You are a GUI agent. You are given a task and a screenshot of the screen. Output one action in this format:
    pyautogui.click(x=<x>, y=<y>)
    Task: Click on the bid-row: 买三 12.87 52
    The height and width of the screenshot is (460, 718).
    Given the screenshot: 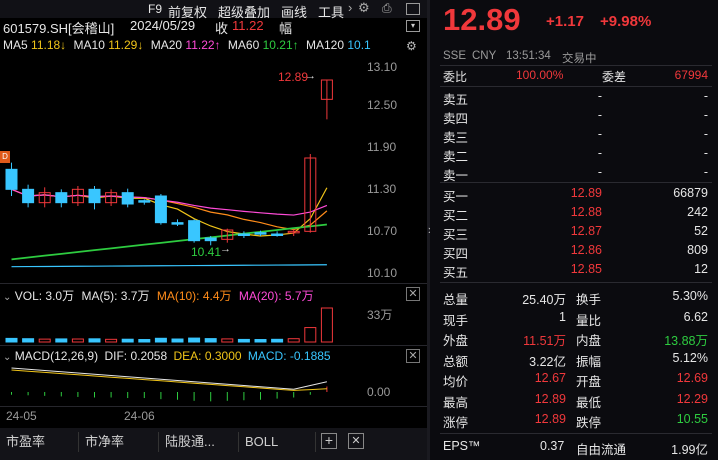 What is the action you would take?
    pyautogui.click(x=574, y=232)
    